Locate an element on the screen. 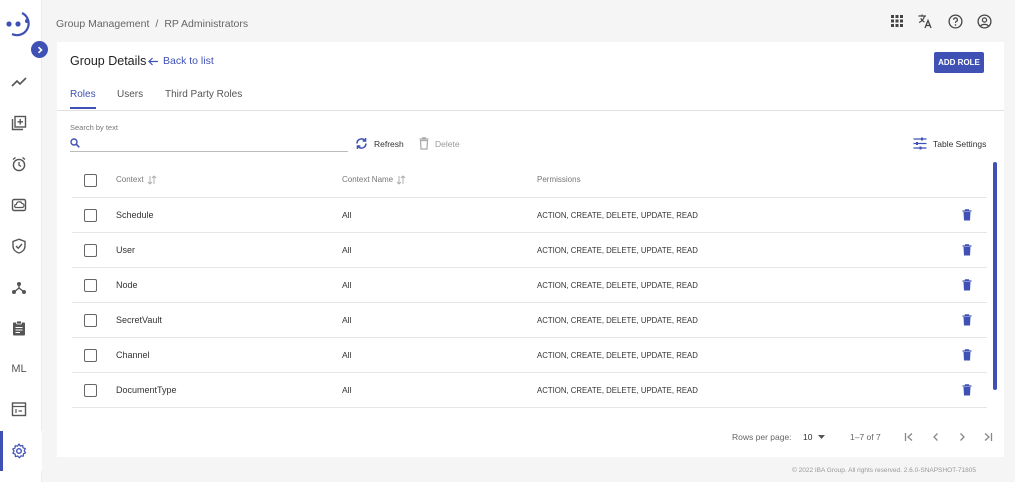  column-header-context-name: Context Name is located at coordinates (374, 179).